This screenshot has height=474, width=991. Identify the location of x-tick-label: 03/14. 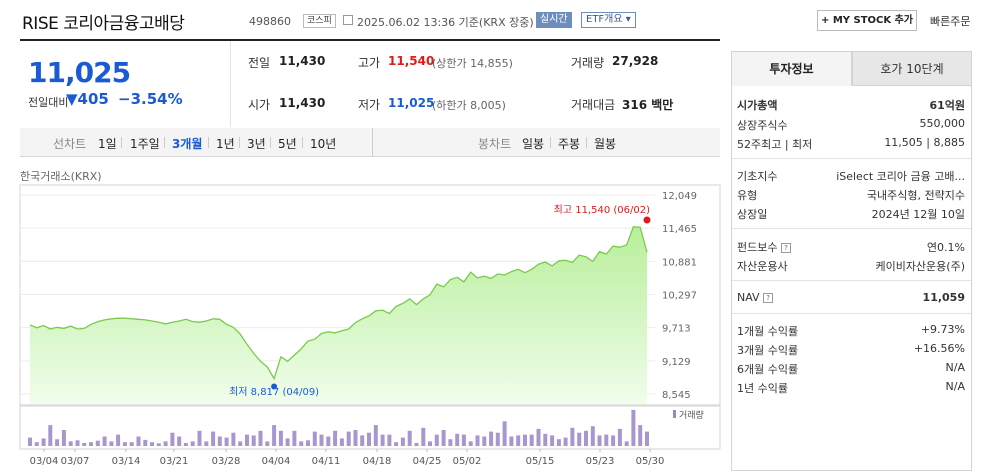
(126, 461).